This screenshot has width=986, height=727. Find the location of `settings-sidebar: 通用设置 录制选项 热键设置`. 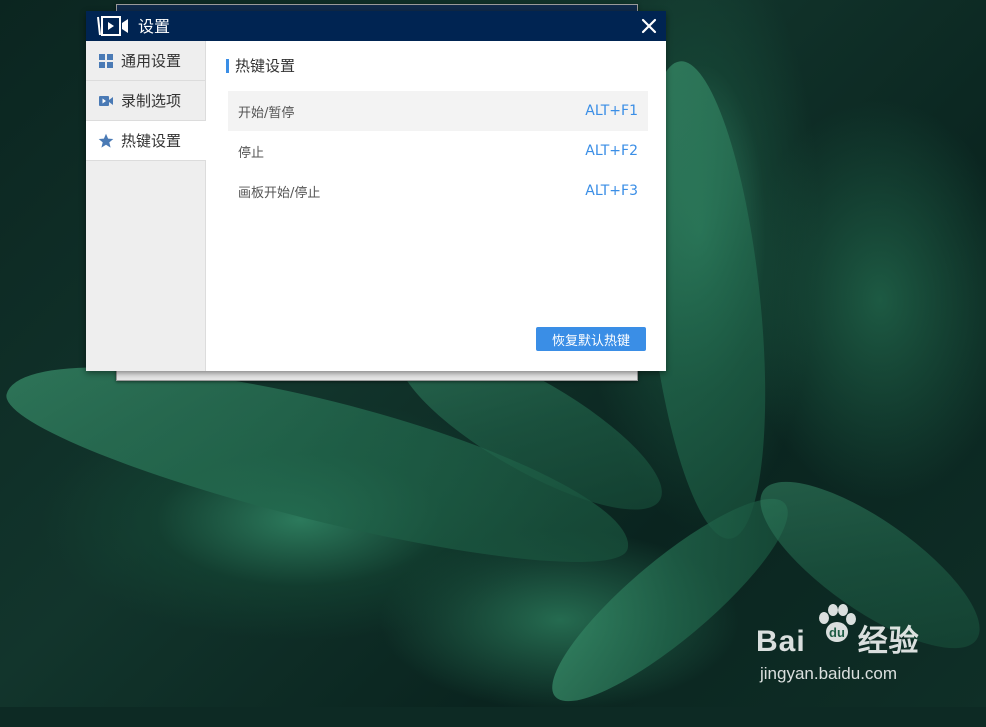

settings-sidebar: 通用设置 录制选项 热键设置 is located at coordinates (146, 206).